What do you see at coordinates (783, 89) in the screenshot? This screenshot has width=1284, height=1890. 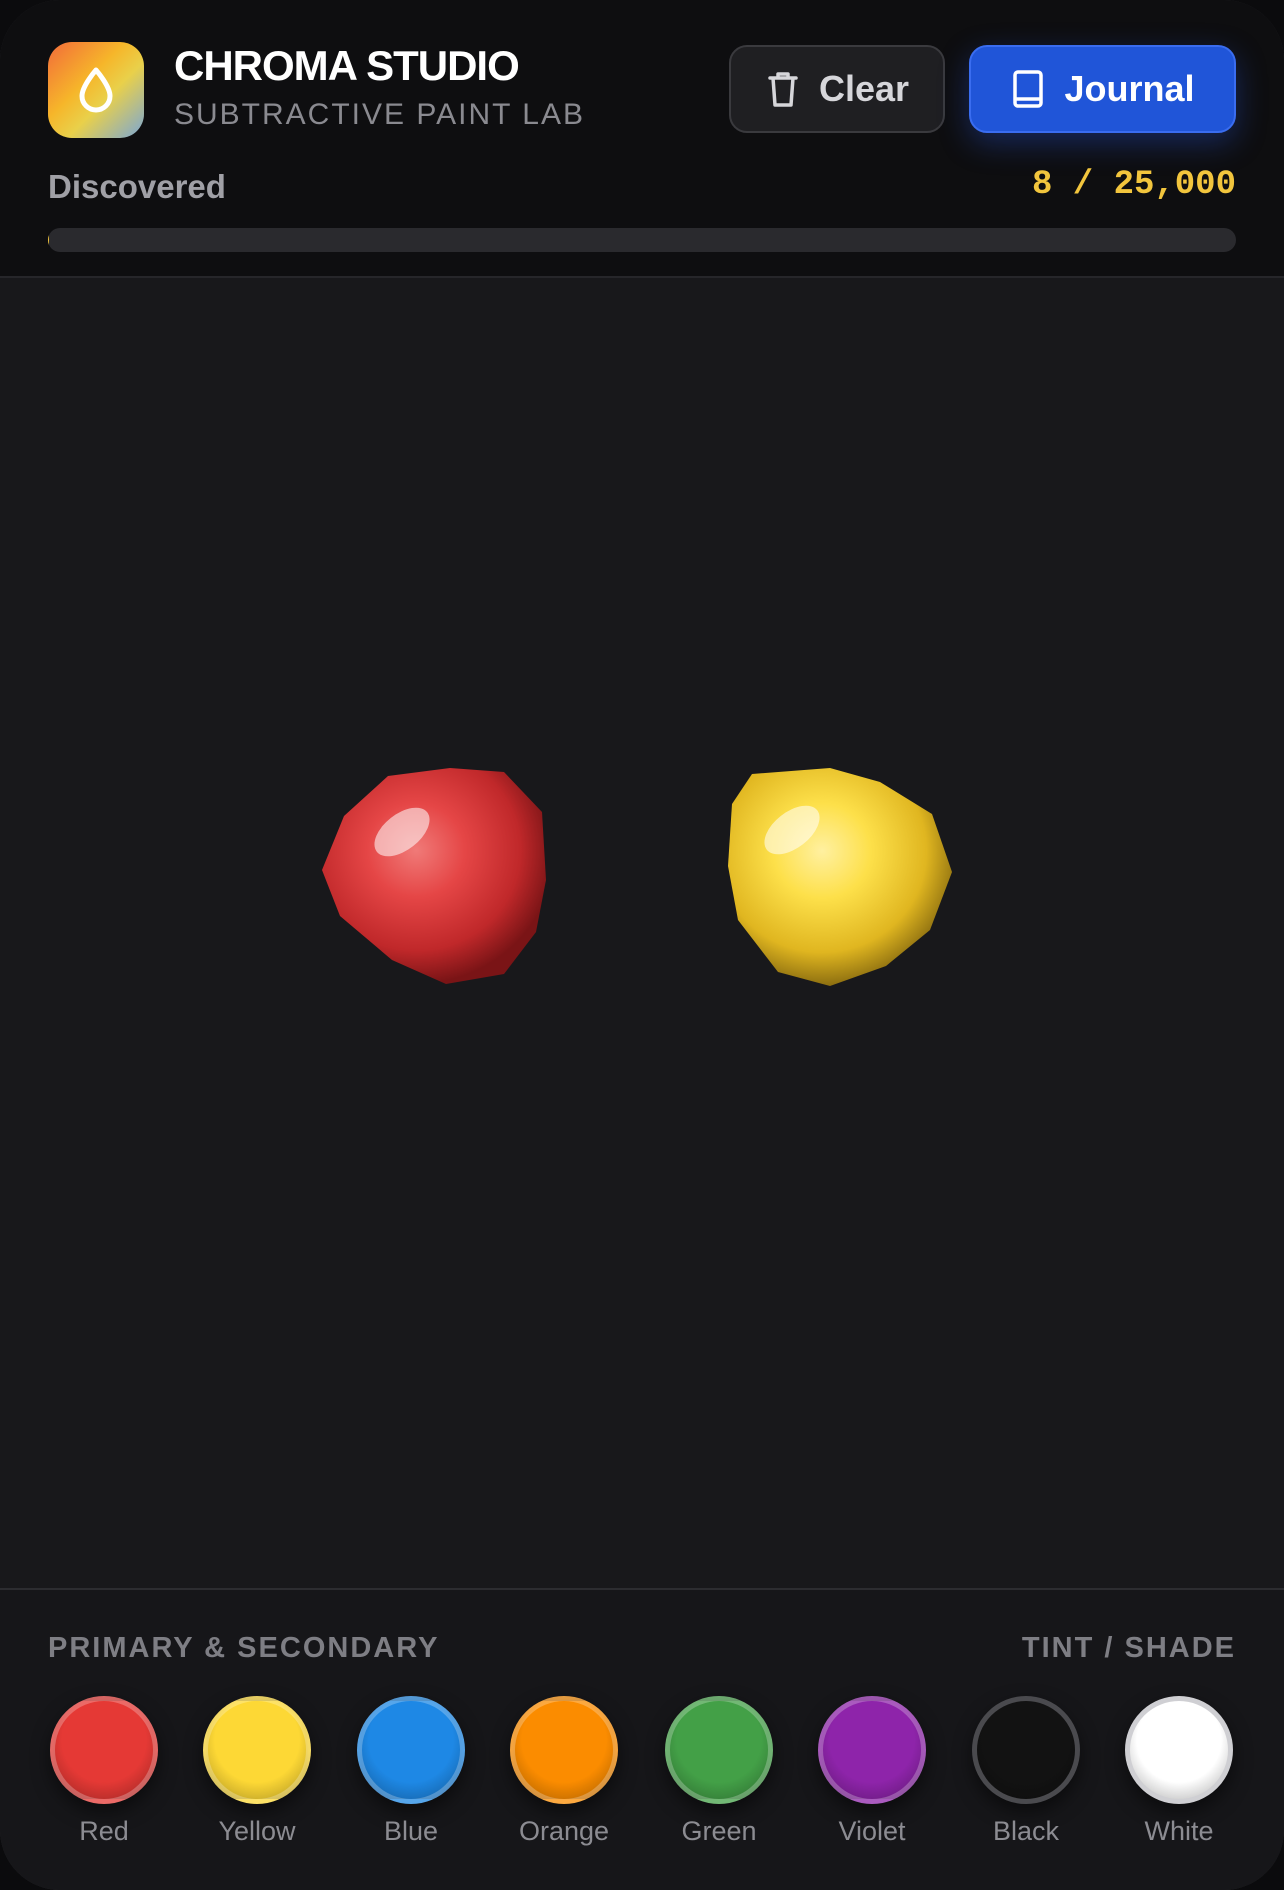 I see `trash-icon` at bounding box center [783, 89].